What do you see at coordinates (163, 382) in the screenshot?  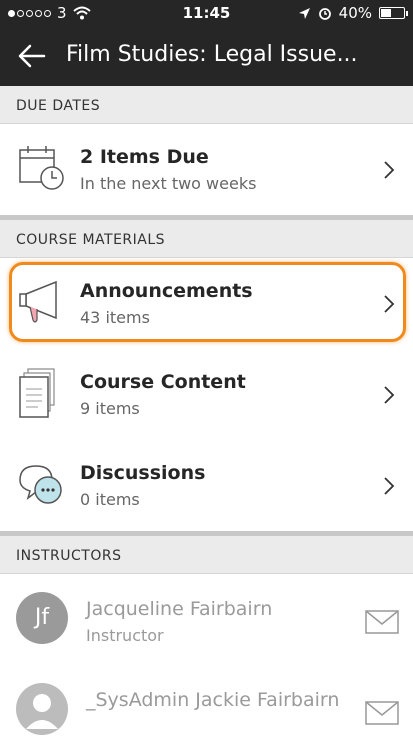 I see `course-content-title: Course Content` at bounding box center [163, 382].